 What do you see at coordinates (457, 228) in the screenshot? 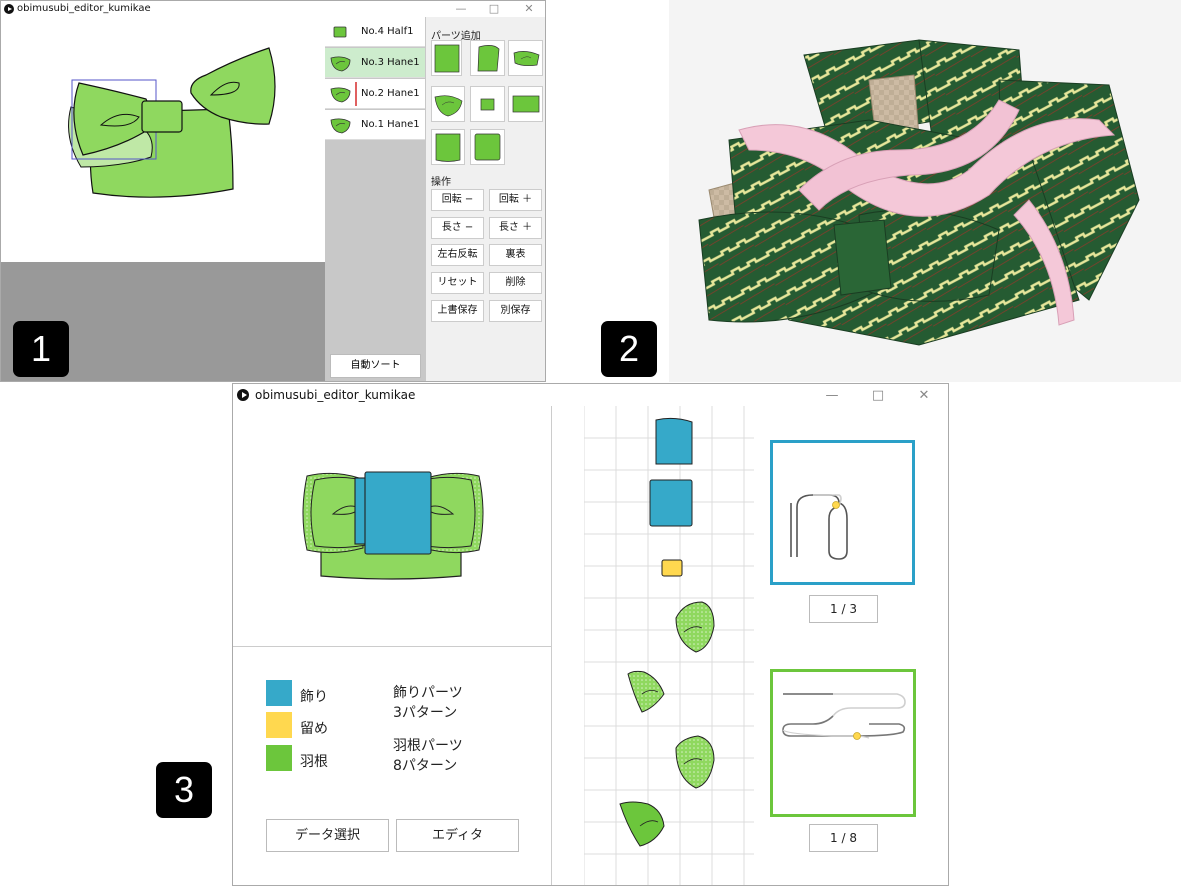
I see `length-minus-button: 長さ −` at bounding box center [457, 228].